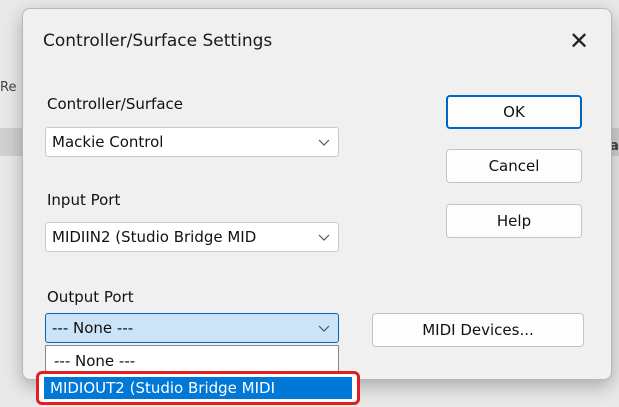 This screenshot has height=407, width=619. Describe the element at coordinates (90, 297) in the screenshot. I see `output-port-label: Output Port` at that location.